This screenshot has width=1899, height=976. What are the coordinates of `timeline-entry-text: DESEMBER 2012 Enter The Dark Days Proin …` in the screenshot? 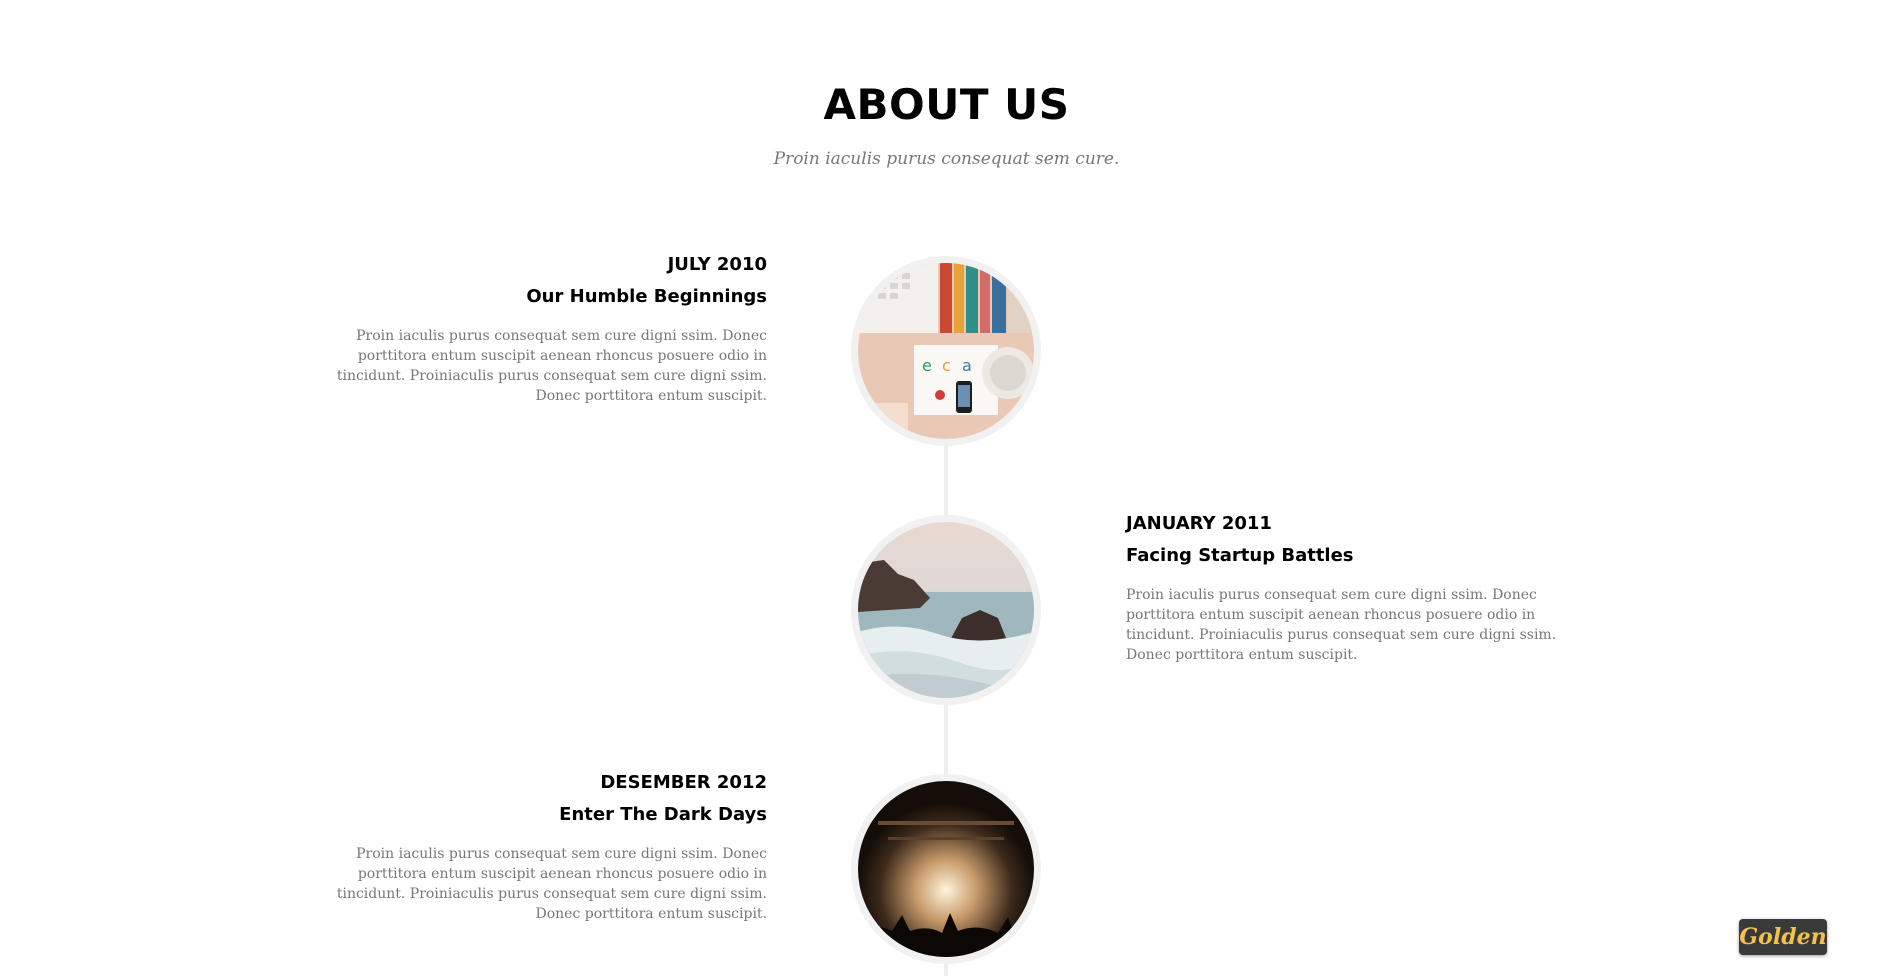 It's located at (542, 847).